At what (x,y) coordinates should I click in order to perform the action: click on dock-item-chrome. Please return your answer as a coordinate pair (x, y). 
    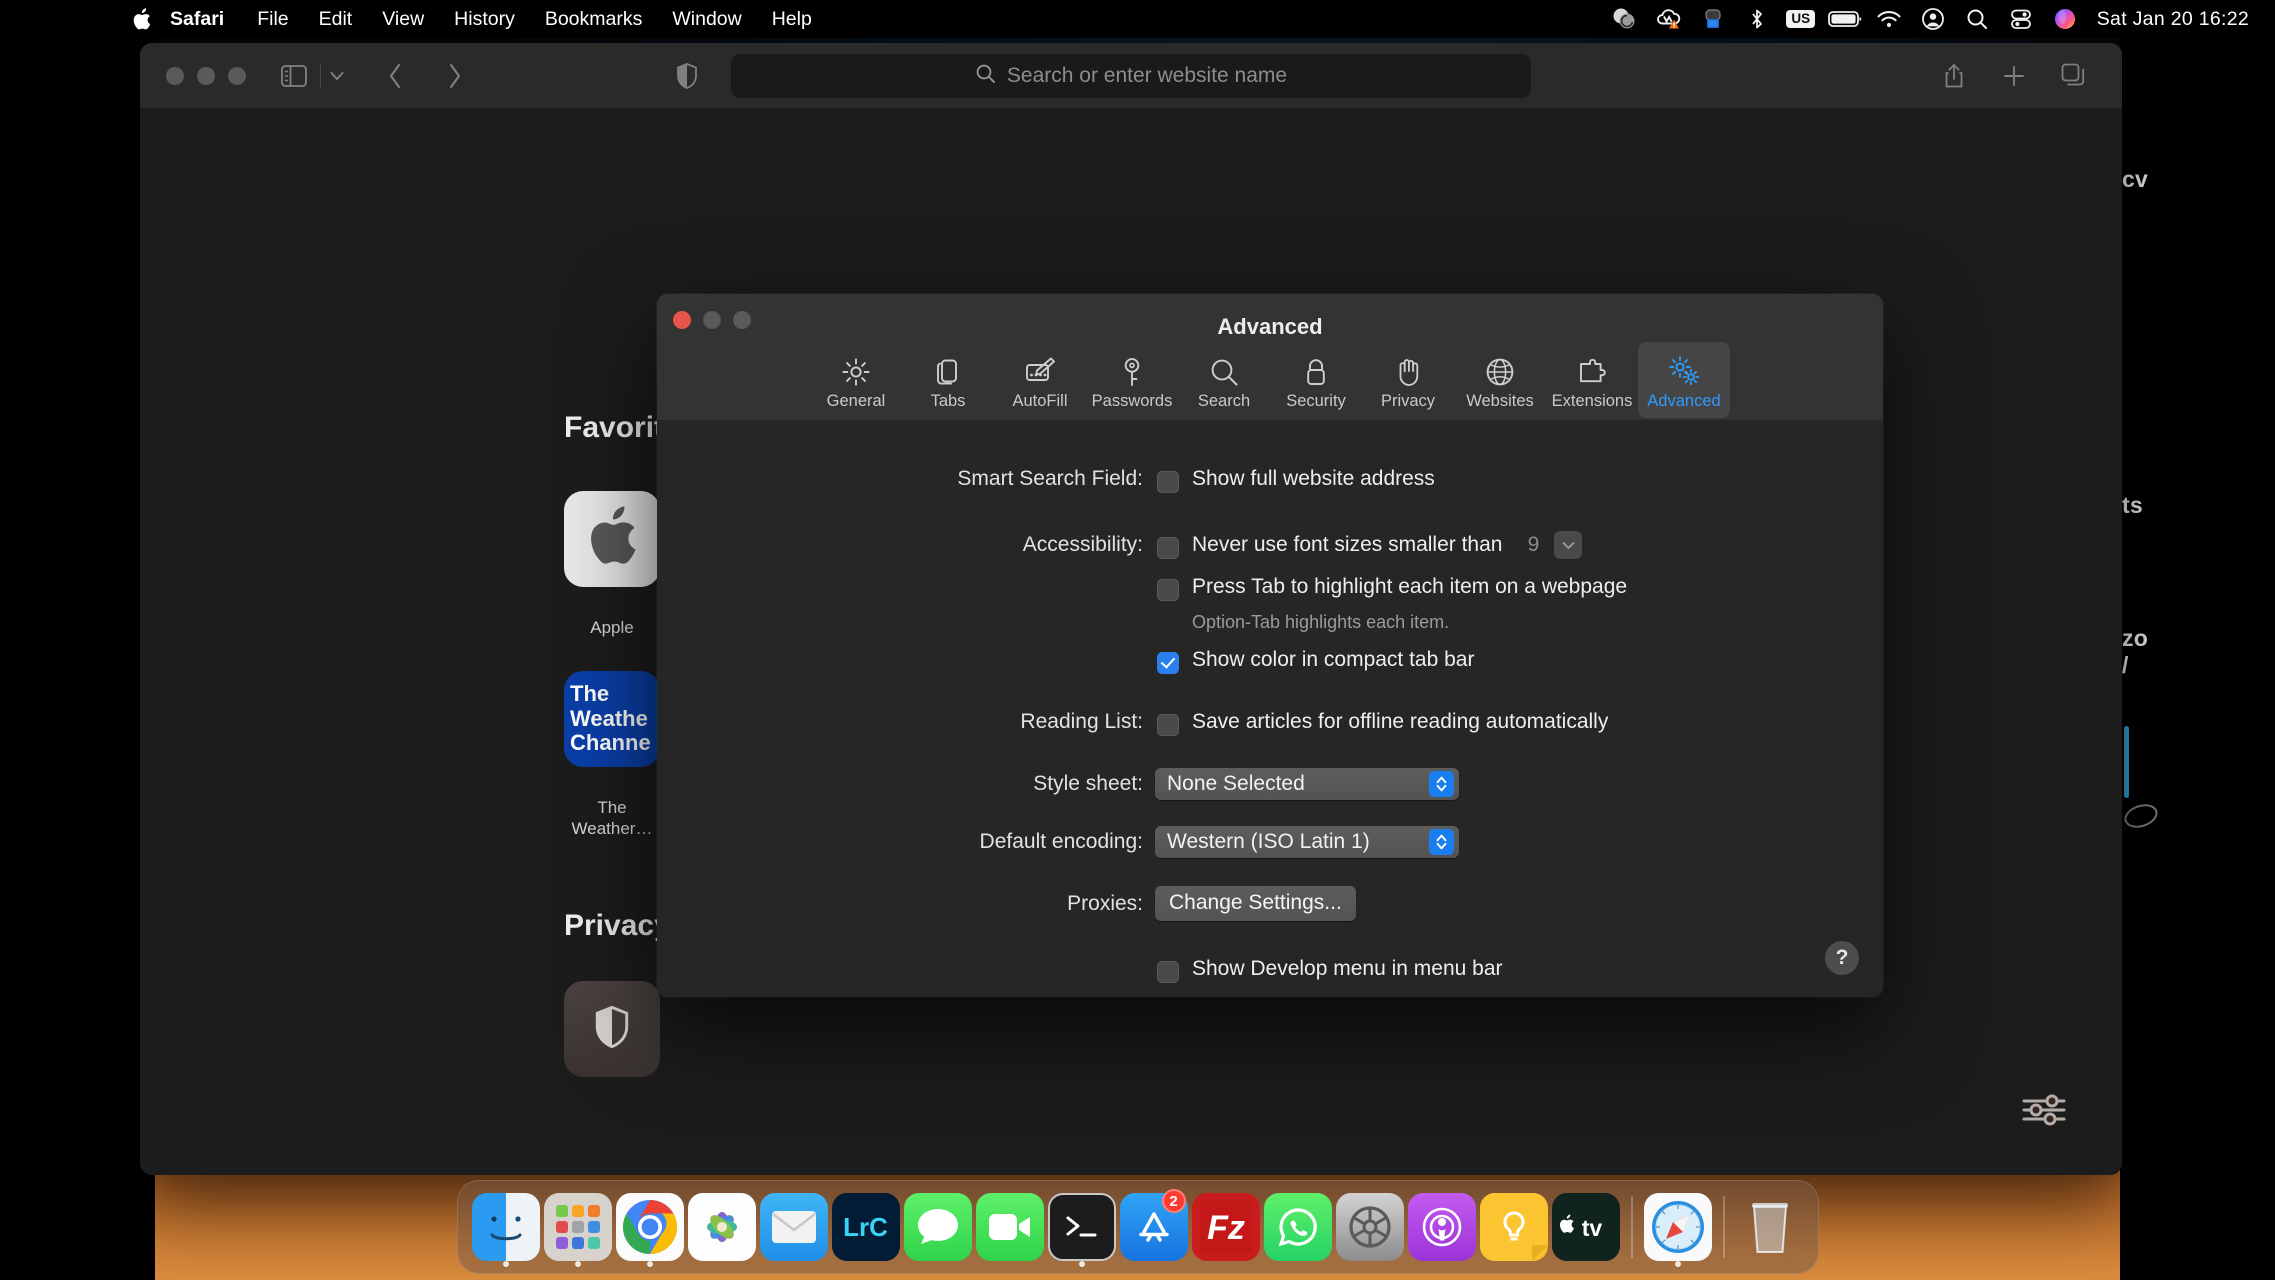
    Looking at the image, I should click on (650, 1227).